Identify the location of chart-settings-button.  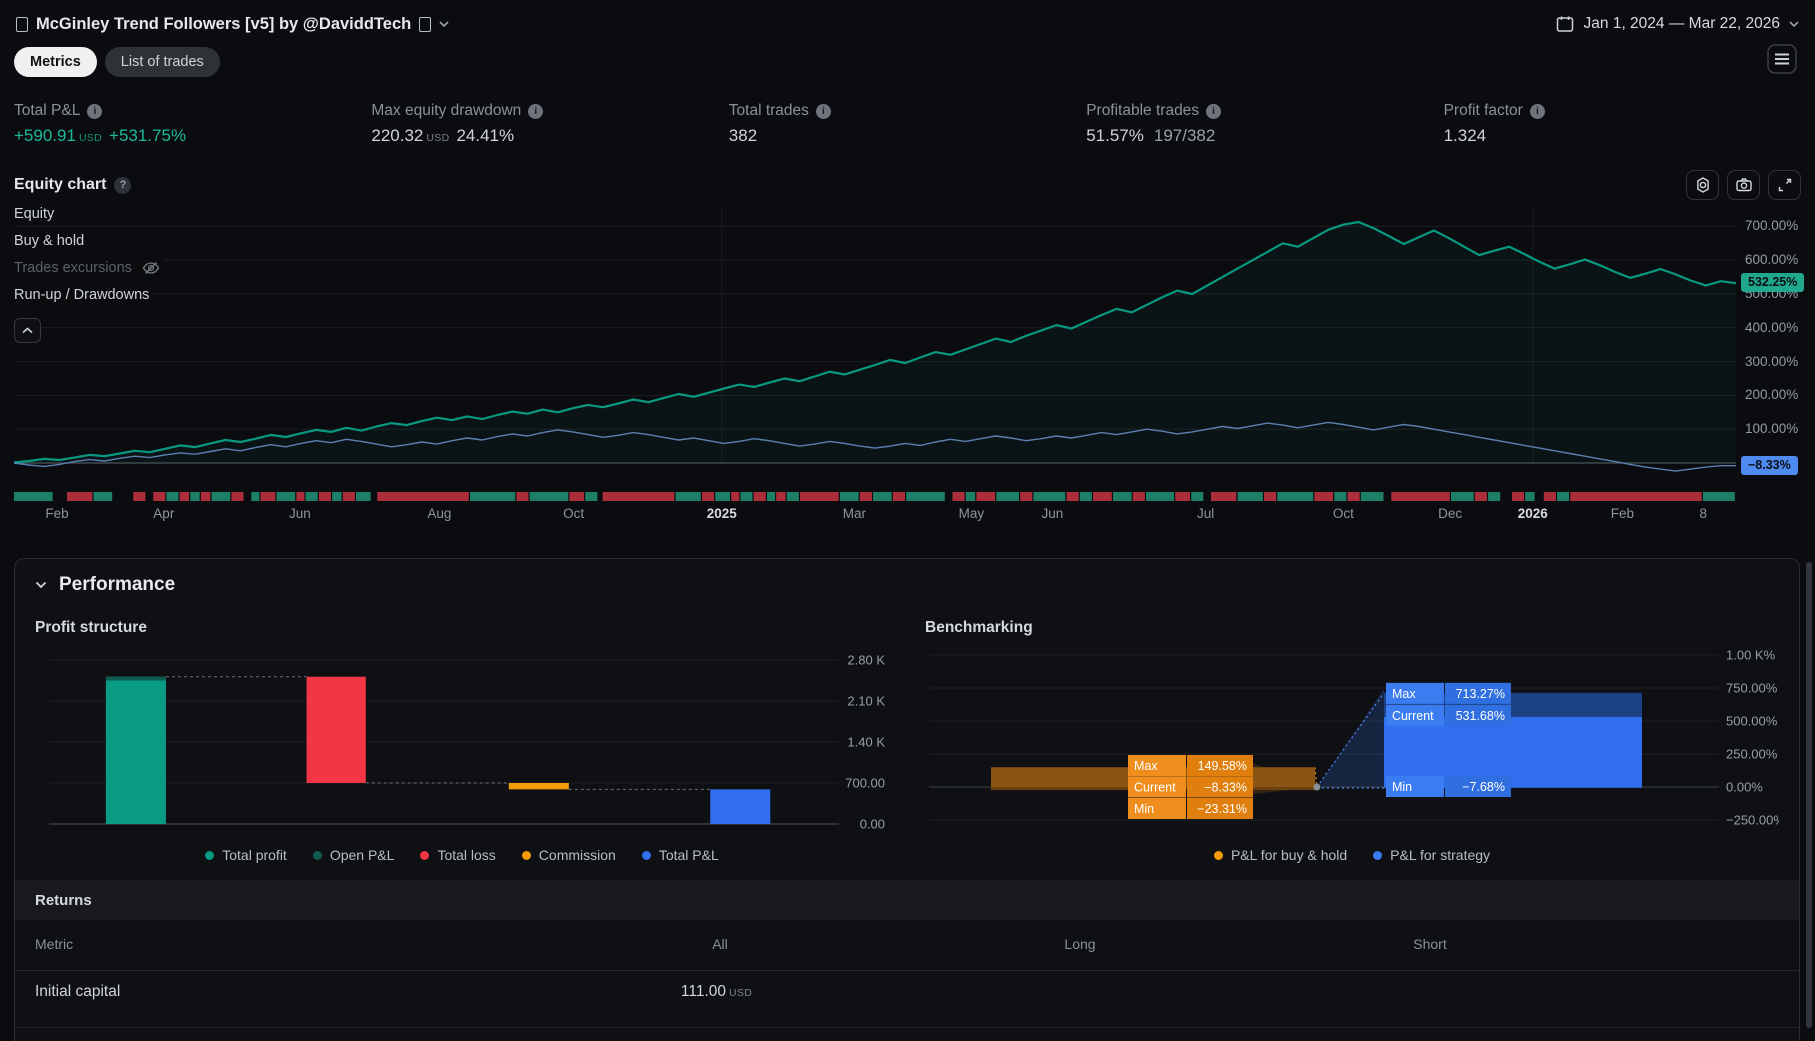
(1702, 185).